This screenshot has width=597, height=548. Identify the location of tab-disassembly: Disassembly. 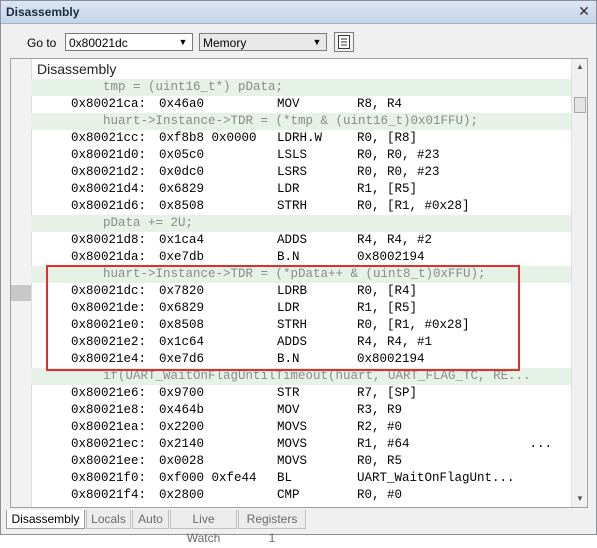
(45, 519).